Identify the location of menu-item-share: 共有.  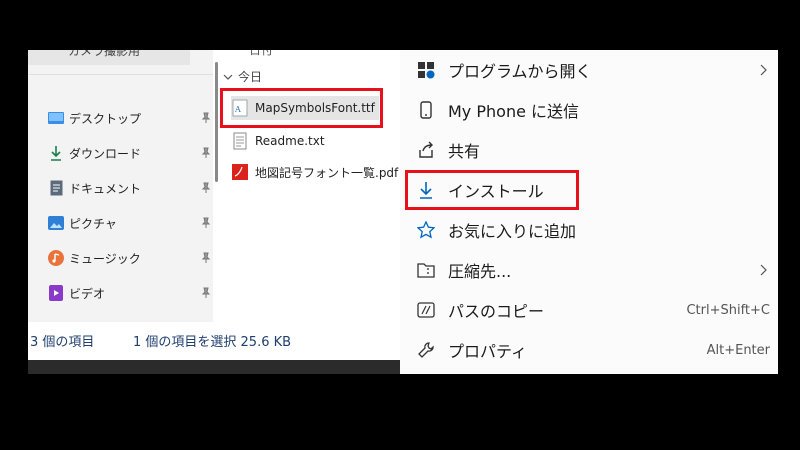
(589, 150).